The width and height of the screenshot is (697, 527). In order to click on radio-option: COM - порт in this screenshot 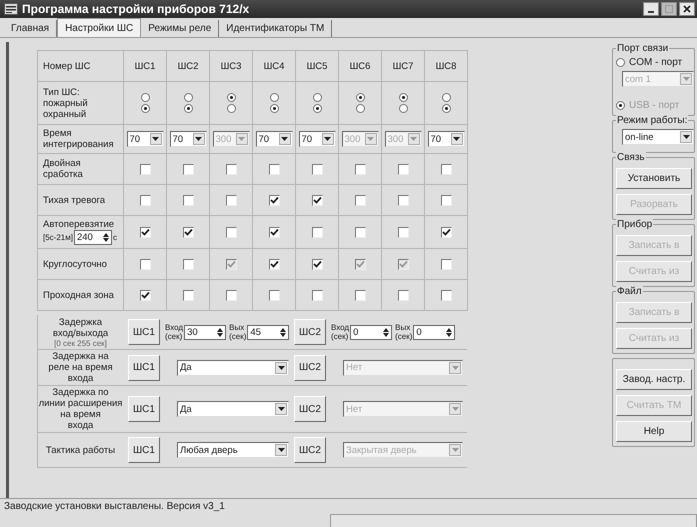, I will do `click(655, 62)`.